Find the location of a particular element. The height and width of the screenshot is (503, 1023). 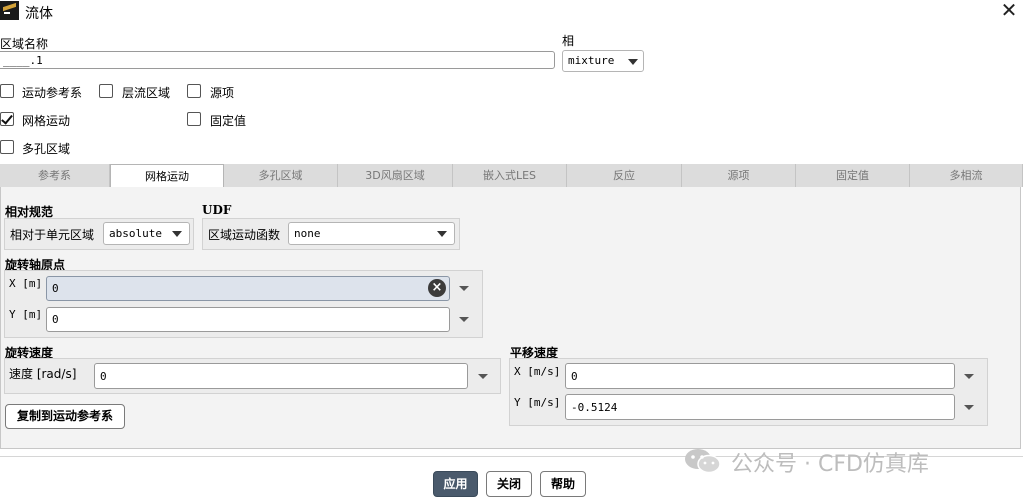

fixed-values-checkbox is located at coordinates (194, 119).